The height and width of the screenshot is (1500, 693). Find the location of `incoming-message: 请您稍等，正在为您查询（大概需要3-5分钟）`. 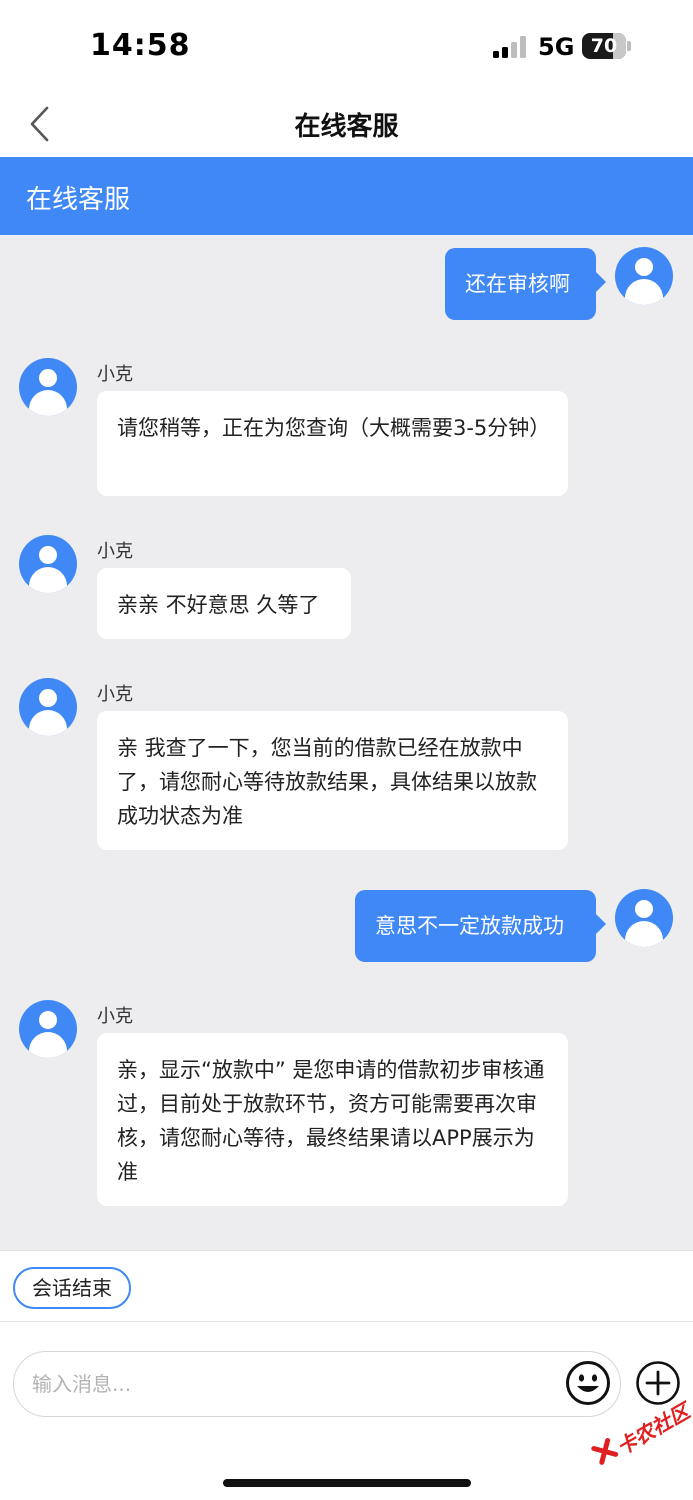

incoming-message: 请您稍等，正在为您查询（大概需要3-5分钟） is located at coordinates (332, 443).